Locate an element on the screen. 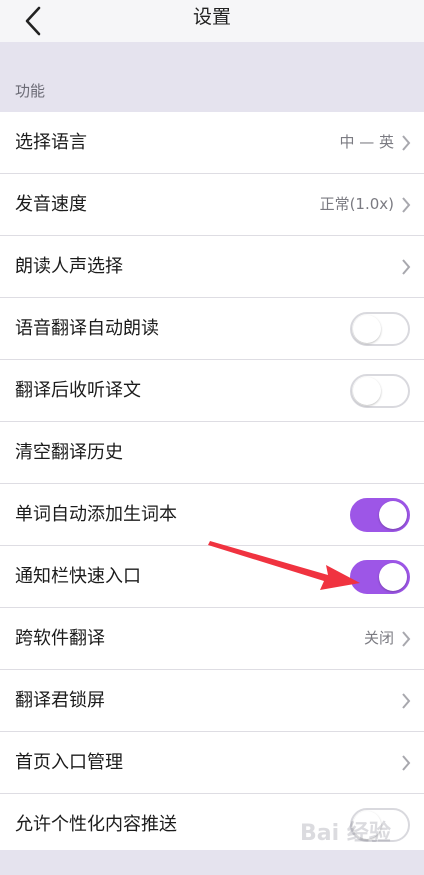 This screenshot has width=424, height=875. setting-label: 语音翻译自动朗读 is located at coordinates (87, 328).